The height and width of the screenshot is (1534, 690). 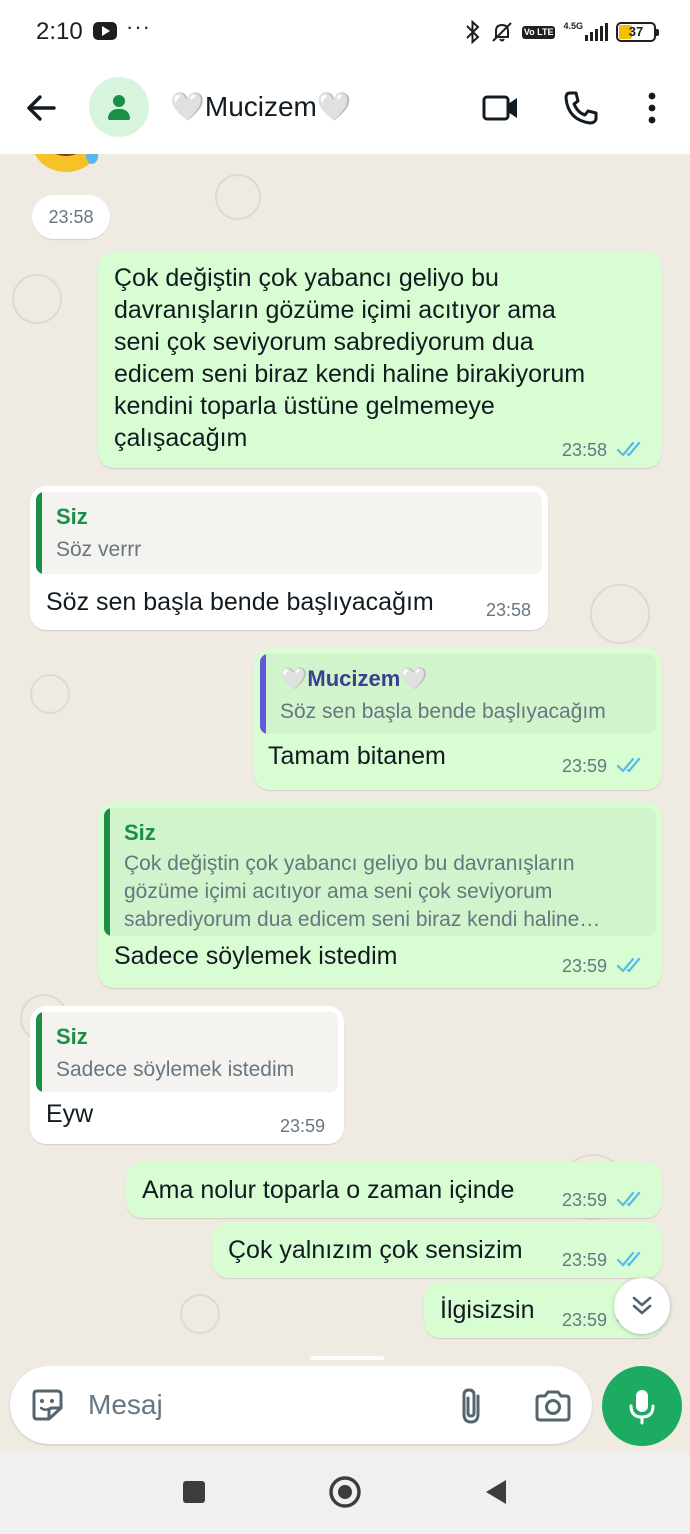 What do you see at coordinates (472, 1406) in the screenshot?
I see `paperclip-icon` at bounding box center [472, 1406].